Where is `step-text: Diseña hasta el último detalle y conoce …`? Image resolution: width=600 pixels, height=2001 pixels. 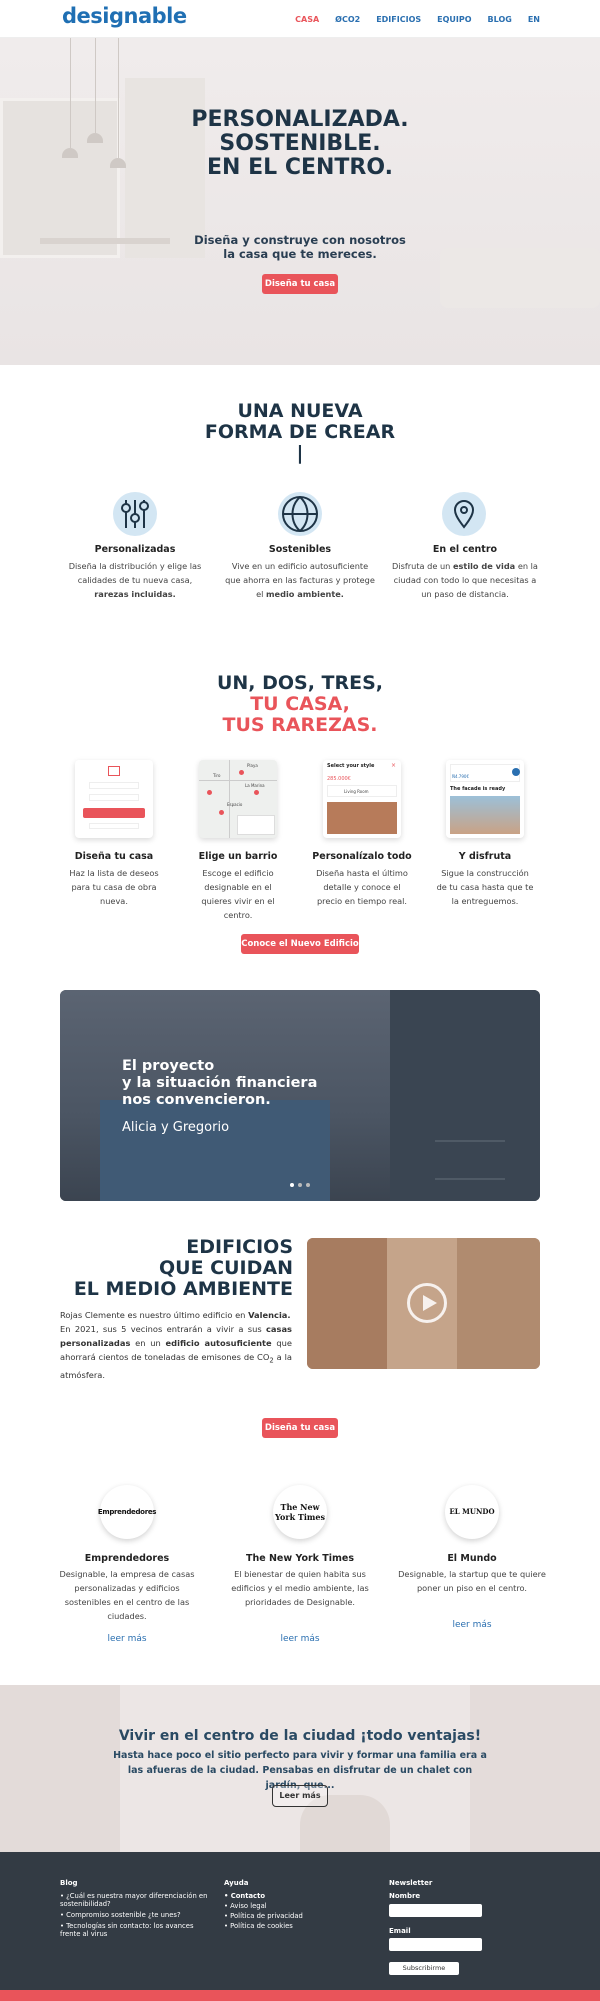 step-text: Diseña hasta el último detalle y conoce … is located at coordinates (362, 887).